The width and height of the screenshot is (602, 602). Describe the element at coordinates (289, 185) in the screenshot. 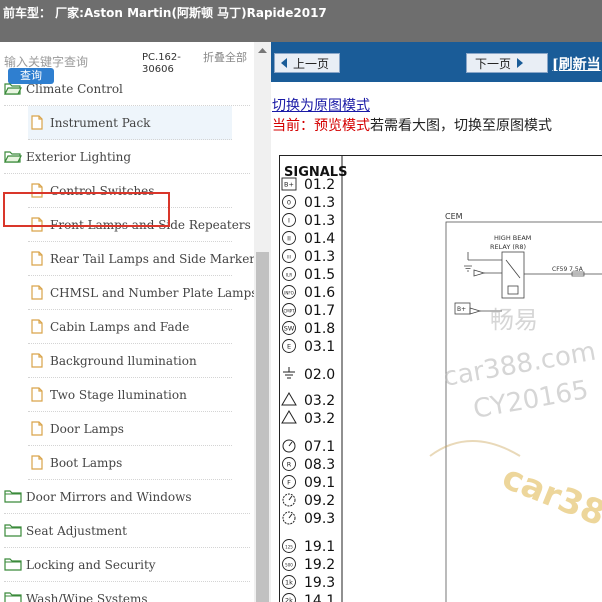

I see `svg-text: B+` at that location.